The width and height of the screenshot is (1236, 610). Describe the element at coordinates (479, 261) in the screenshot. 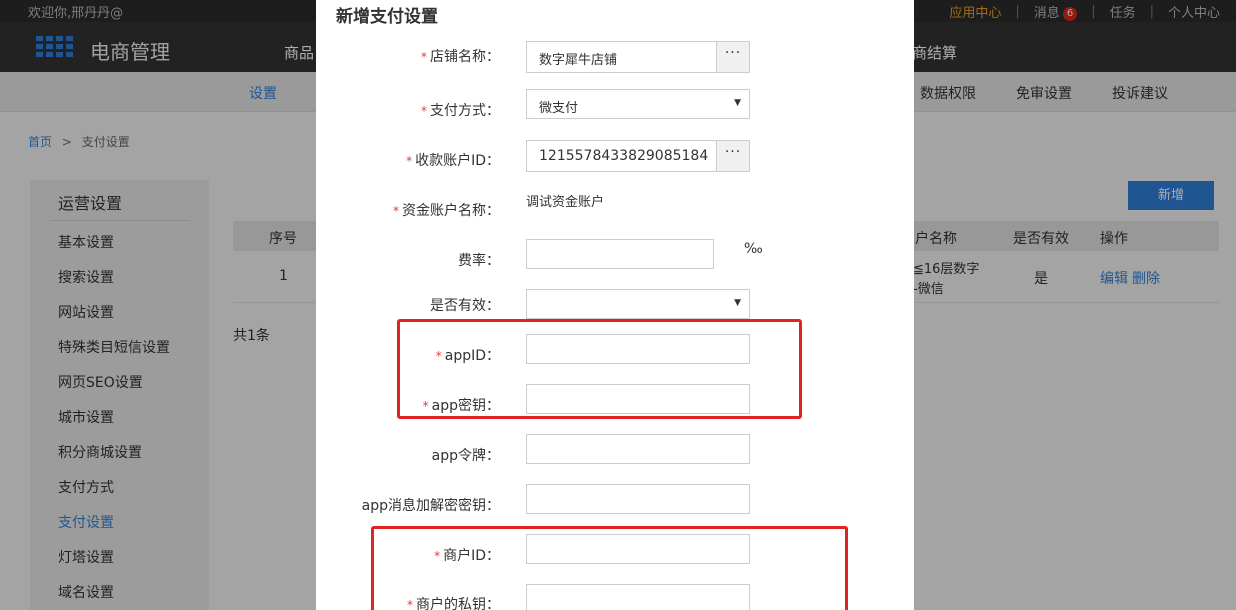

I see `rate-label: 费率：` at that location.